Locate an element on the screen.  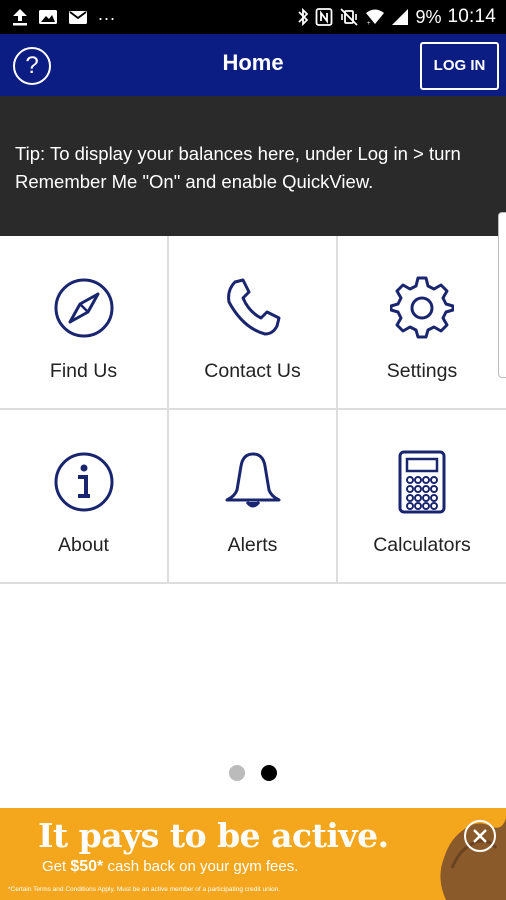
bell-icon is located at coordinates (252, 480).